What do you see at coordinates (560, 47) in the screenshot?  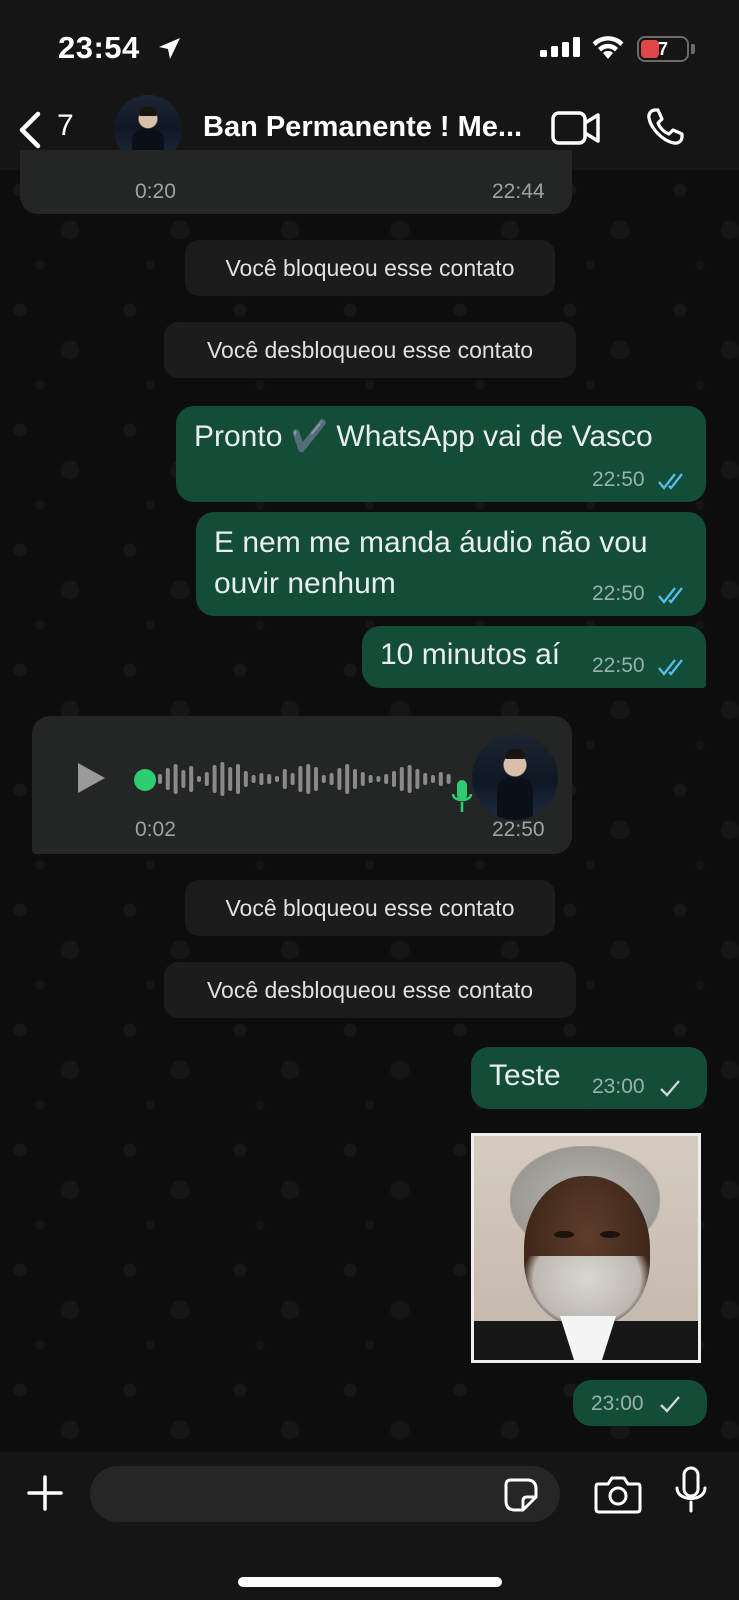 I see `cellular-signal-icon` at bounding box center [560, 47].